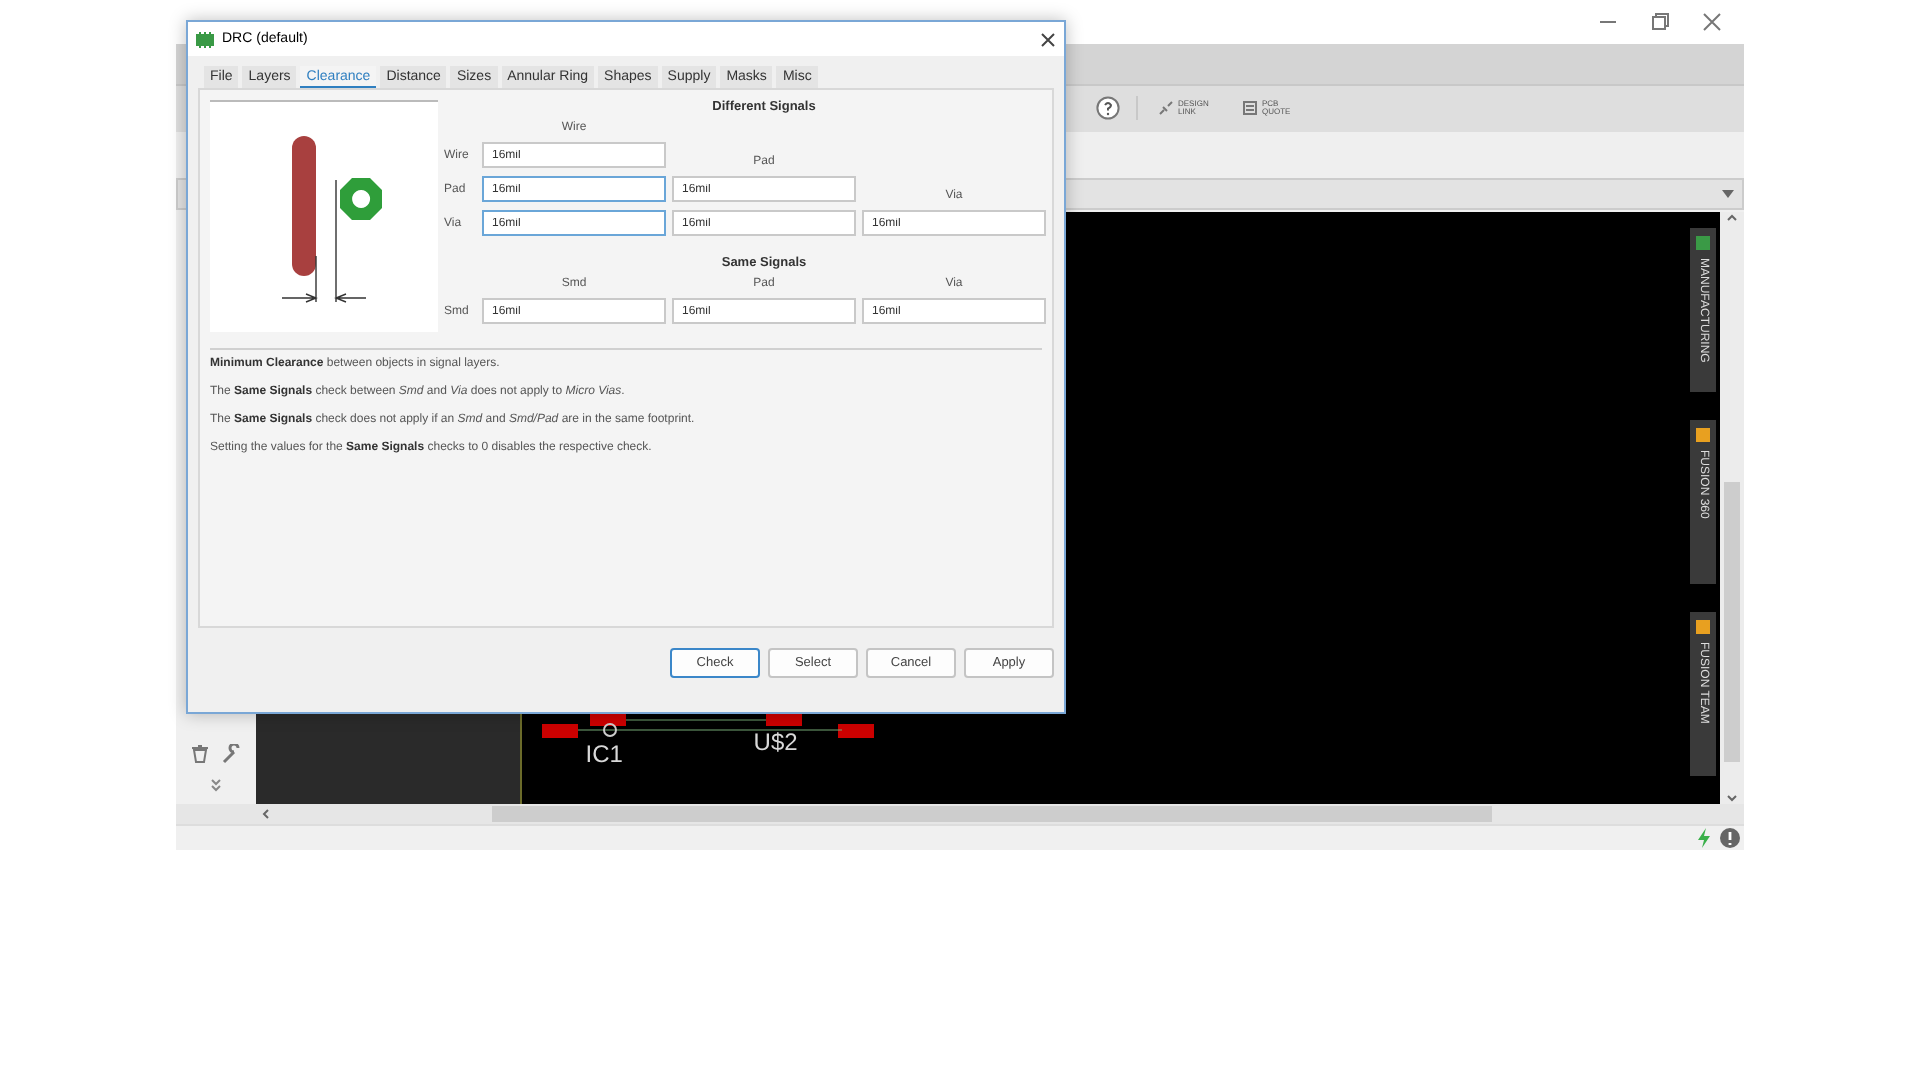 This screenshot has height=1080, width=1920. Describe the element at coordinates (1117, 108) in the screenshot. I see `help-icon` at that location.